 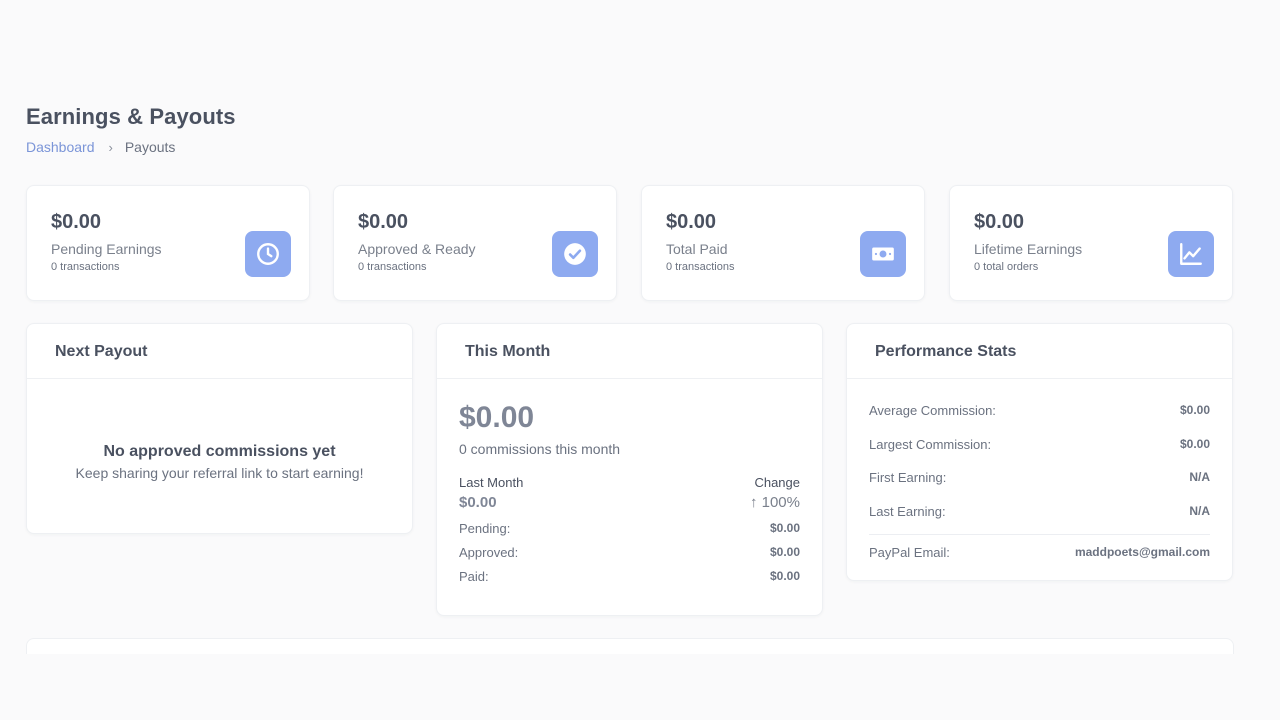 I want to click on row-label: PayPal Email:, so click(x=909, y=552).